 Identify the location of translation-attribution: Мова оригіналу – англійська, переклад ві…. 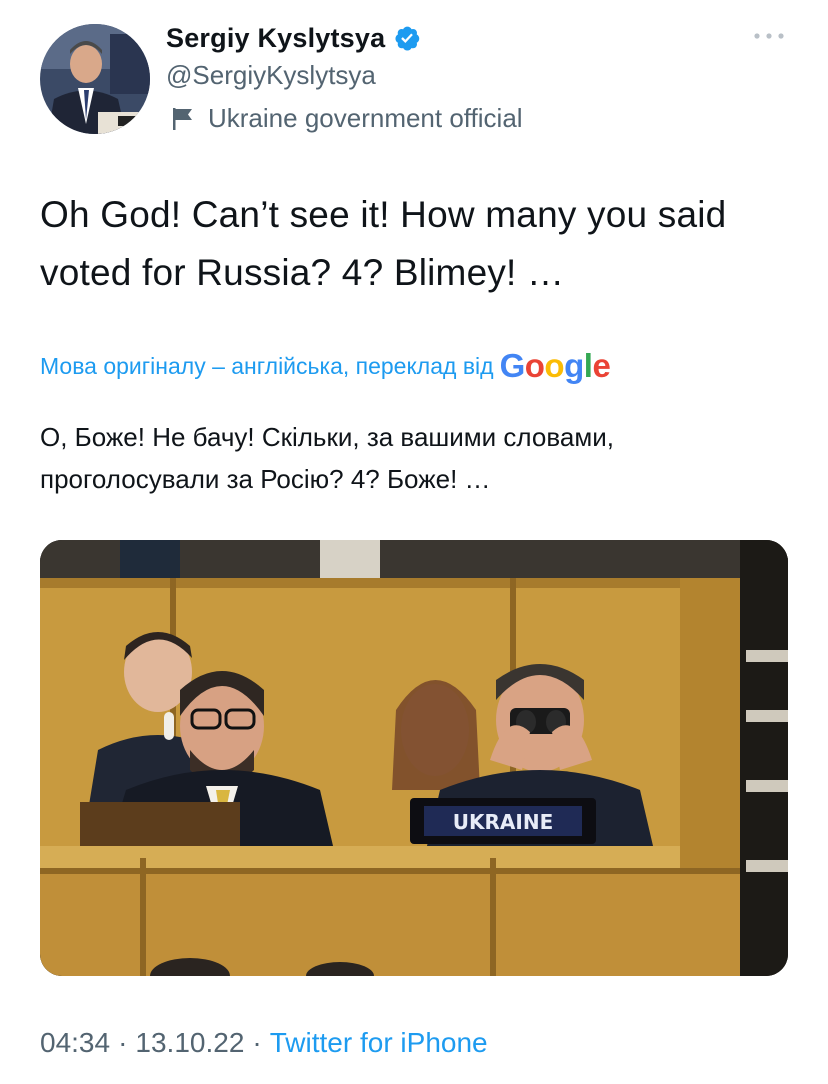
(325, 366).